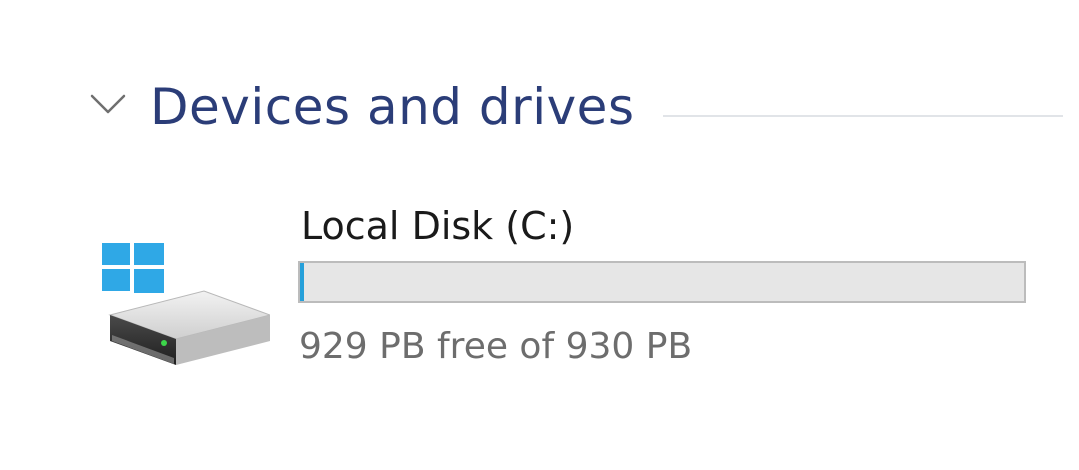  Describe the element at coordinates (302, 282) in the screenshot. I see `drive-usage-fill` at that location.